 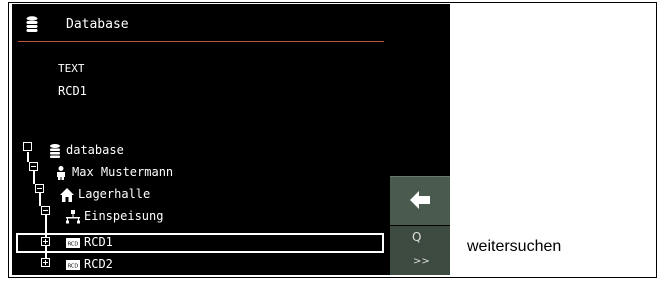 I want to click on caption-weitersuchen: weitersuchen, so click(x=514, y=246).